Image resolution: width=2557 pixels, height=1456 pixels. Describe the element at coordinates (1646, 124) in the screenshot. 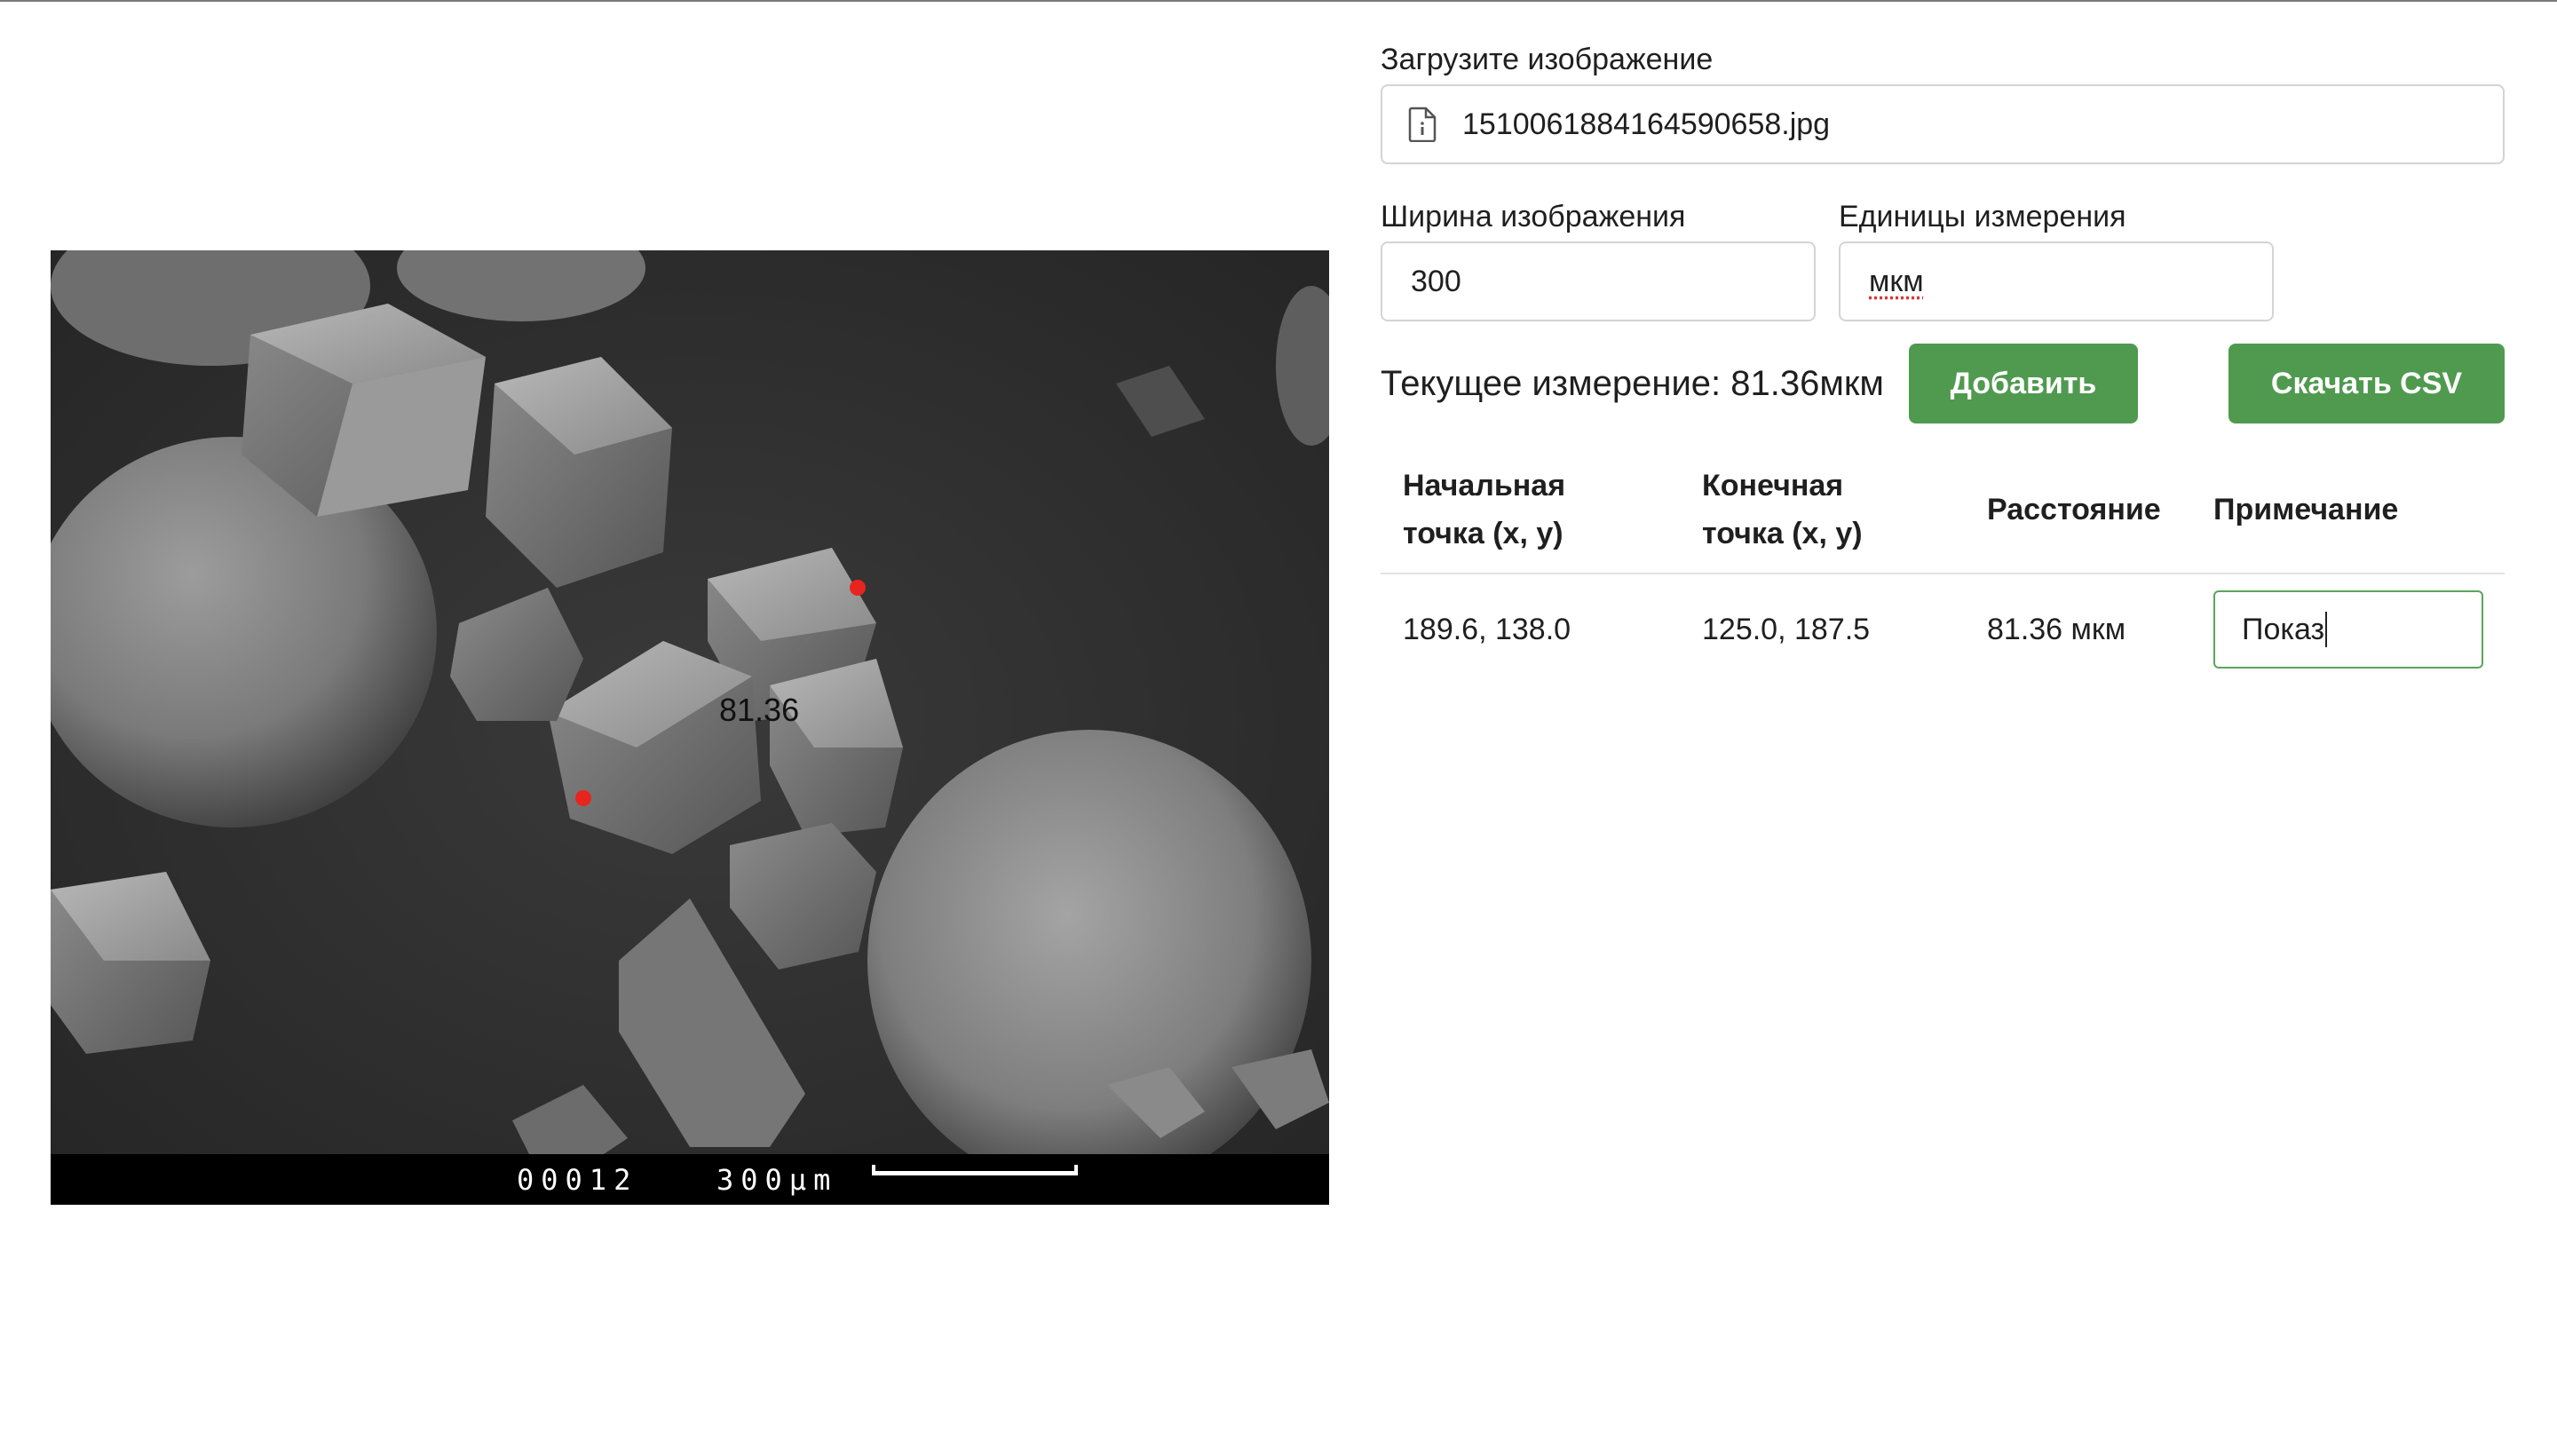

I see `file-name: 1510061884164590658.jpg` at that location.